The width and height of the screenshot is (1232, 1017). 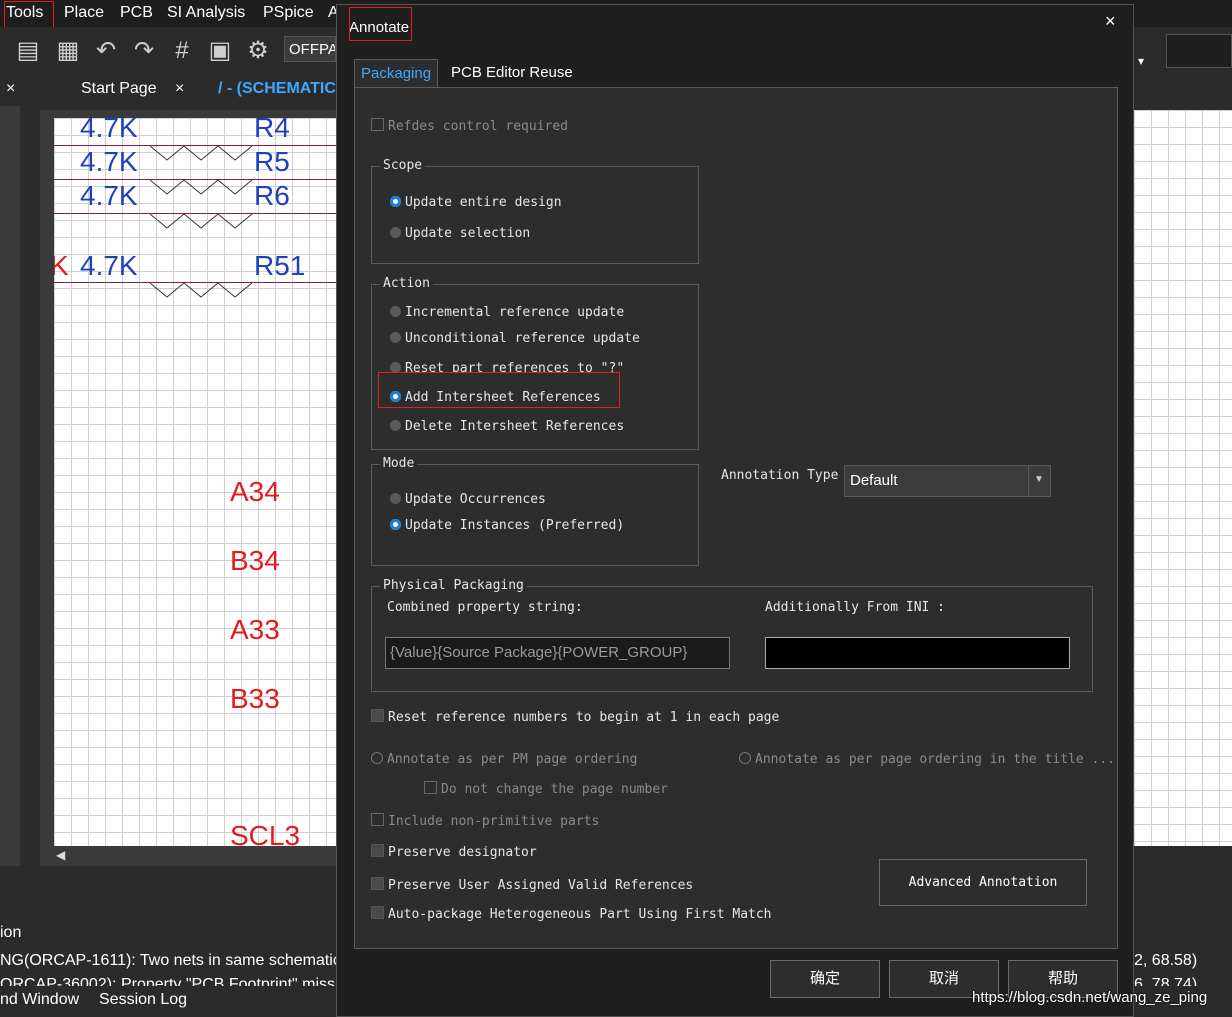 What do you see at coordinates (855, 607) in the screenshot?
I see `ini-label: Additionally From INI :` at bounding box center [855, 607].